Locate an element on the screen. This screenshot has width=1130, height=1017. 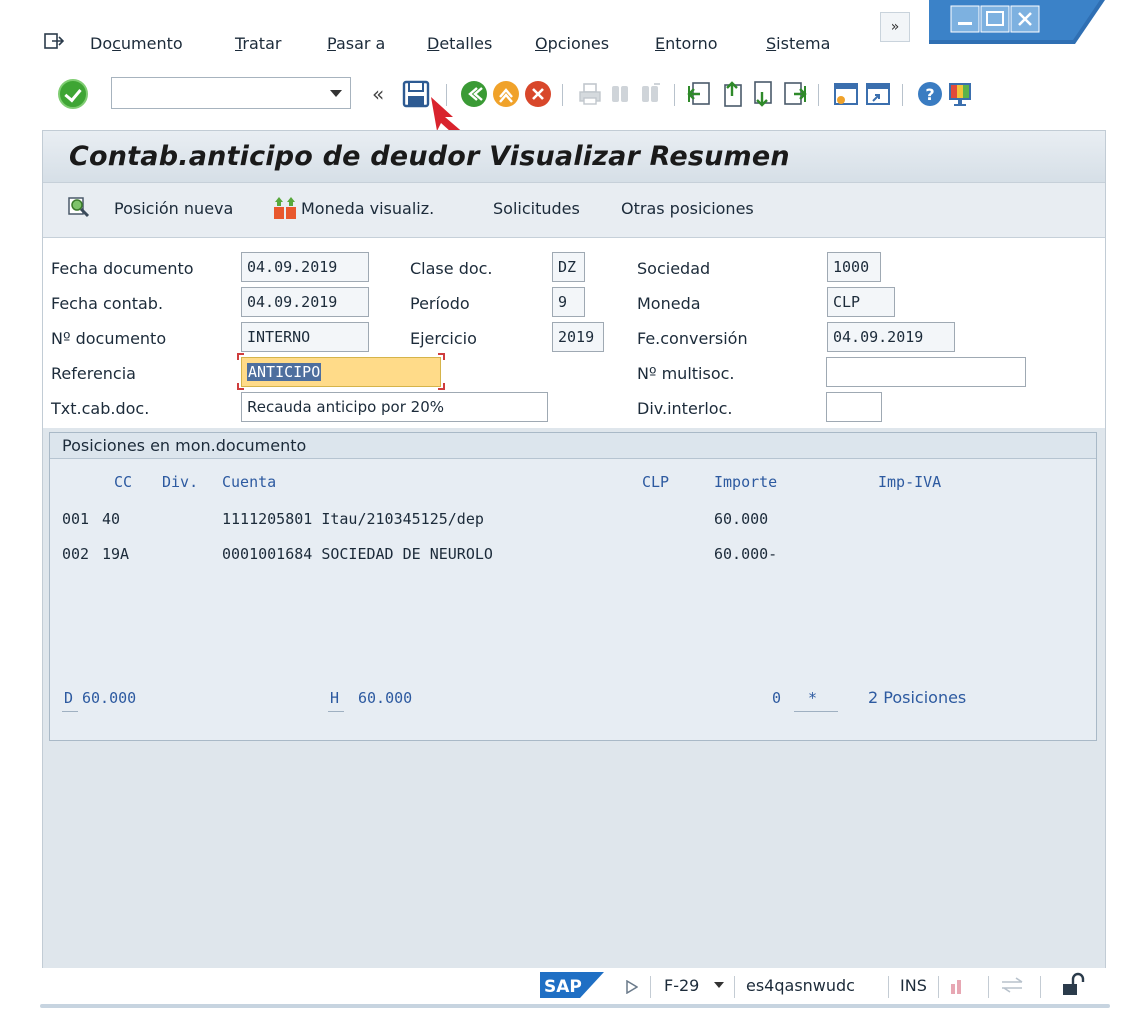
column-header-div: Div. is located at coordinates (180, 482).